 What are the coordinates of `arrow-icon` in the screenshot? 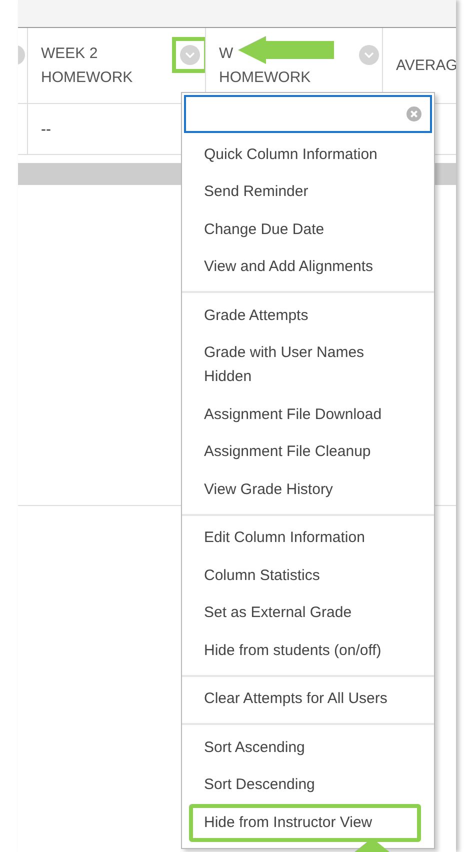 It's located at (286, 50).